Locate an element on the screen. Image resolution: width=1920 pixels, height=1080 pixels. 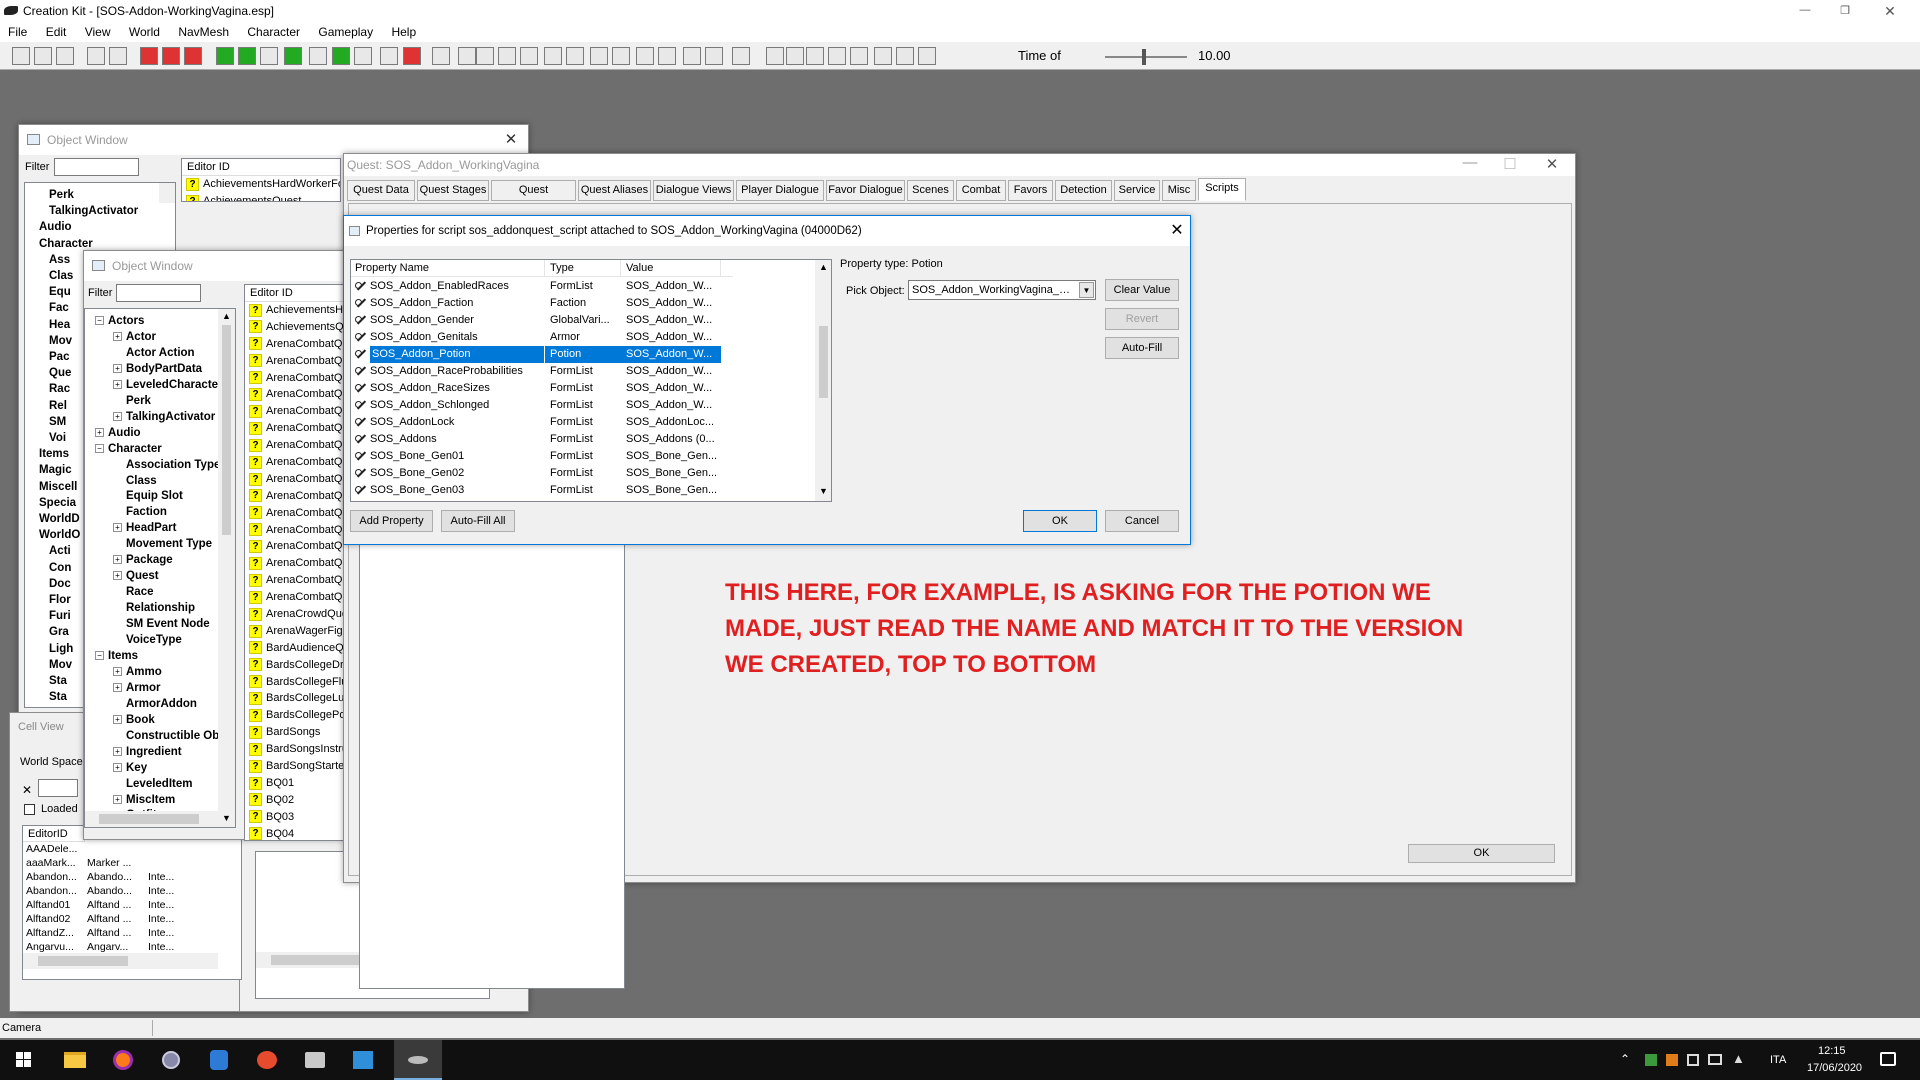
menu-edit: Edit is located at coordinates (56, 32).